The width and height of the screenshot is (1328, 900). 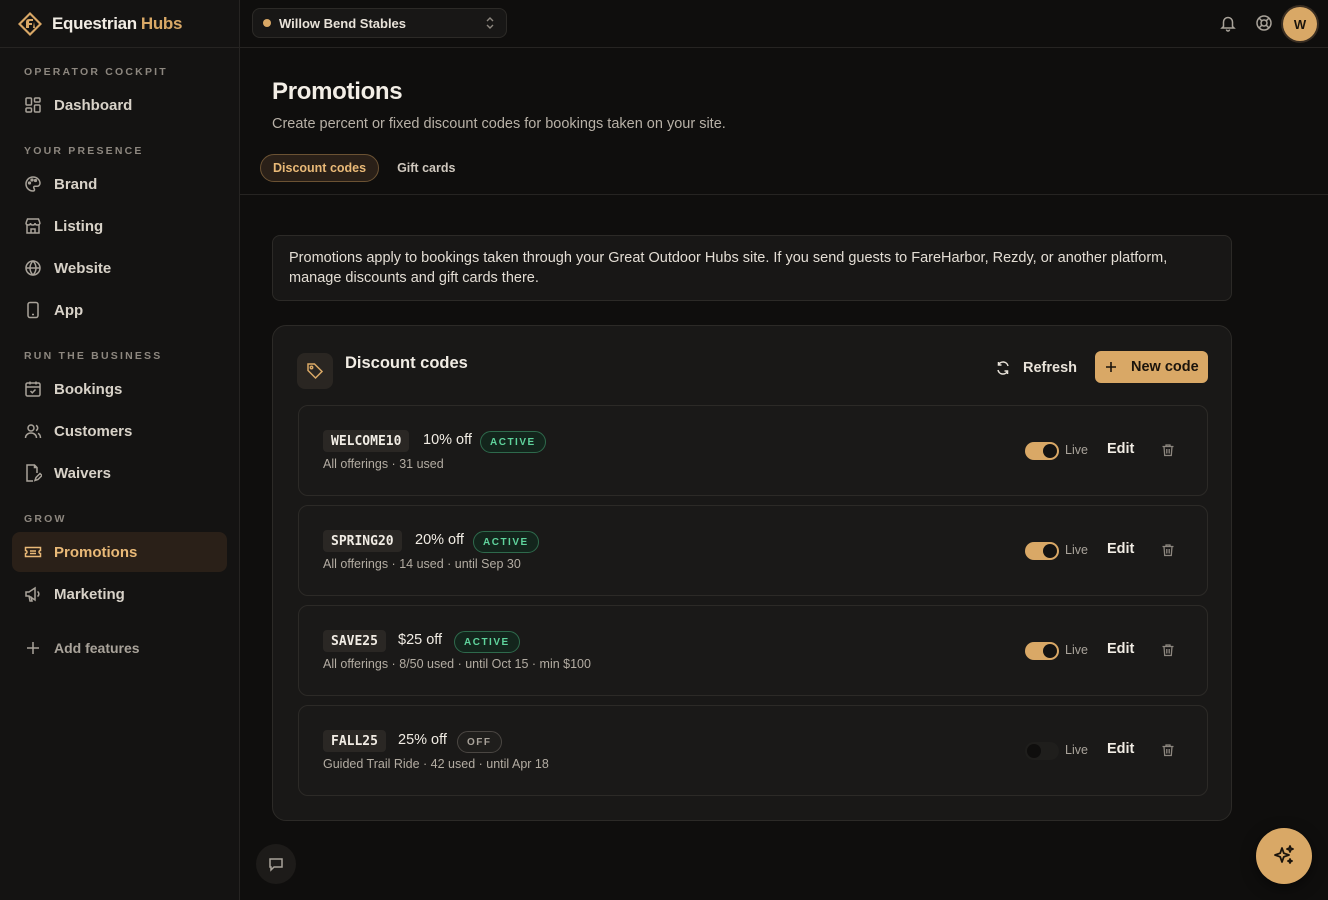 I want to click on sidebar-item-label: Dashboard, so click(x=93, y=105).